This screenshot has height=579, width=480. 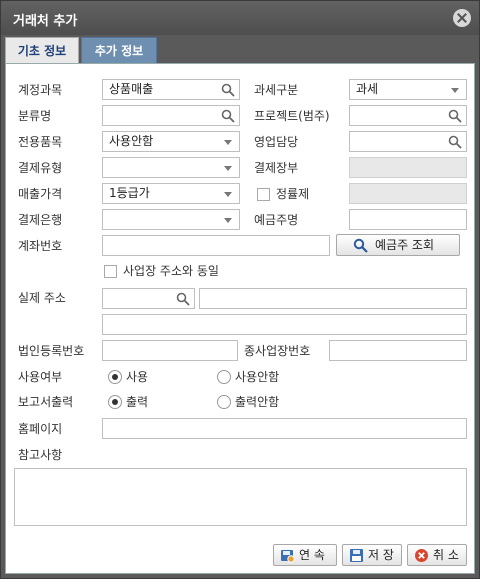 What do you see at coordinates (421, 555) in the screenshot?
I see `cancel-icon` at bounding box center [421, 555].